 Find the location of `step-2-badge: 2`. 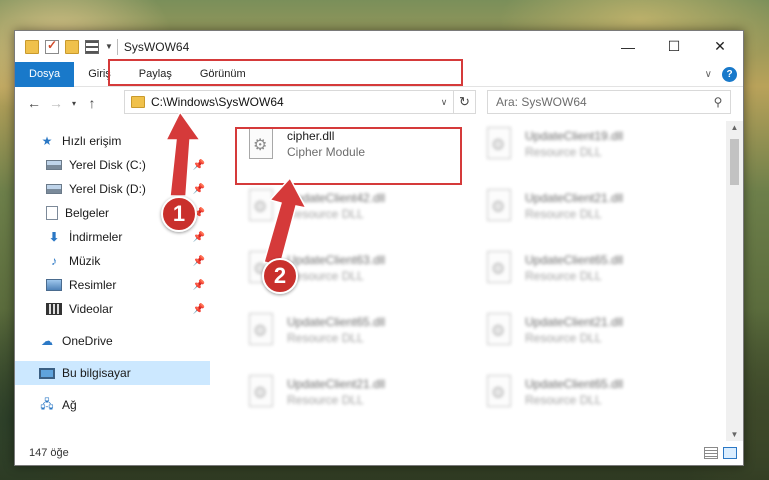

step-2-badge: 2 is located at coordinates (280, 276).